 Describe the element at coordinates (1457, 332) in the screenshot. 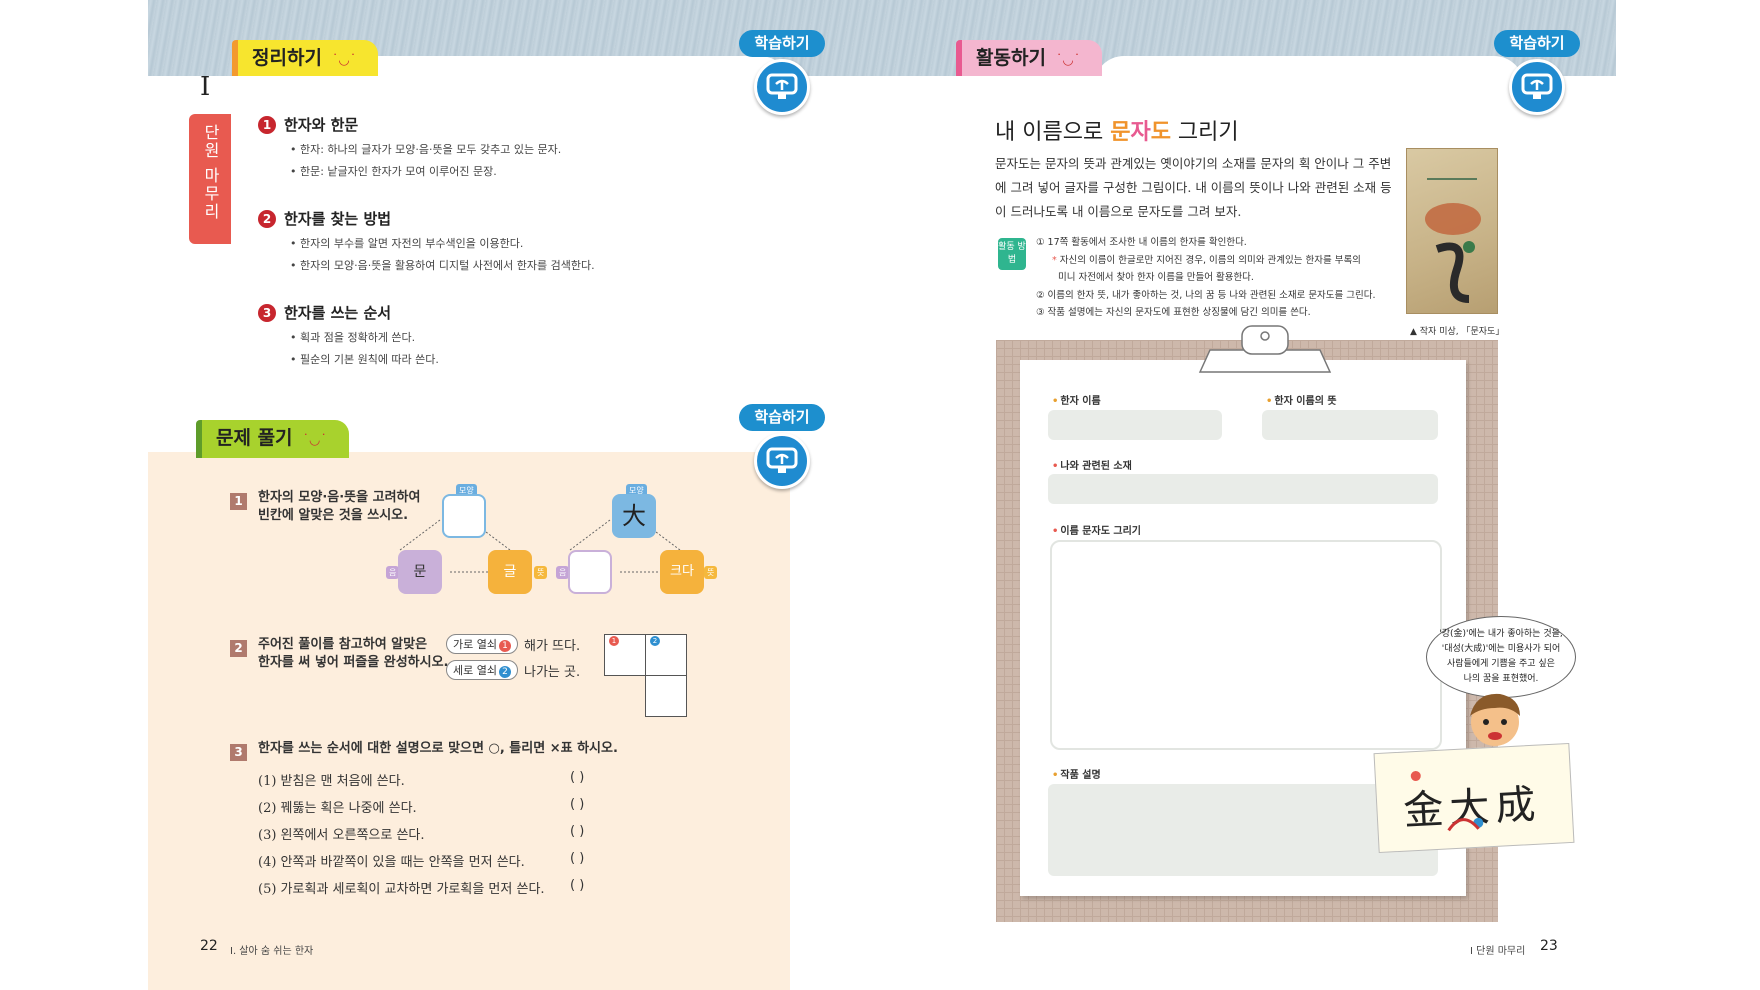

I see `painting-caption: ▲ 작자 미상, 「문자도」` at that location.